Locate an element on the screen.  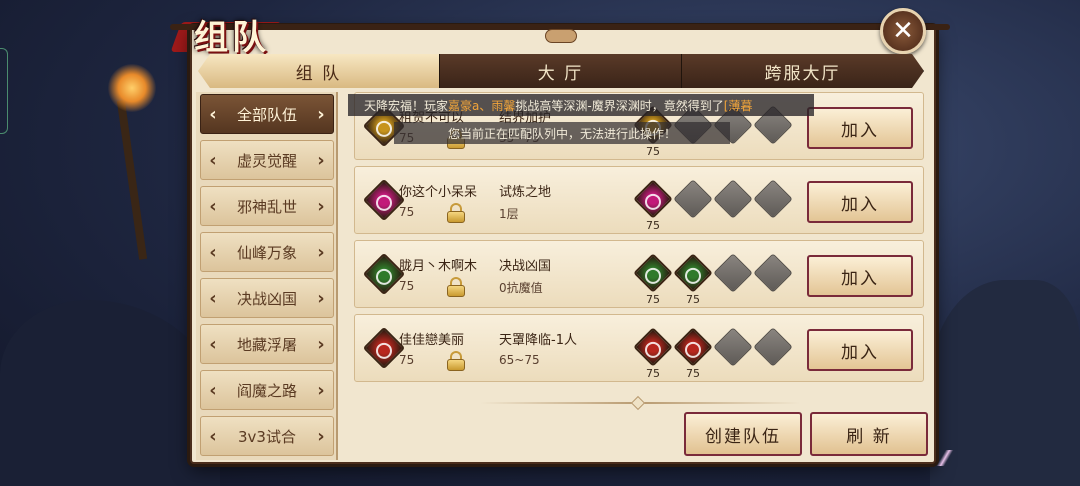
sidebar-item-label: 阎魔之路 is located at coordinates (266, 390).